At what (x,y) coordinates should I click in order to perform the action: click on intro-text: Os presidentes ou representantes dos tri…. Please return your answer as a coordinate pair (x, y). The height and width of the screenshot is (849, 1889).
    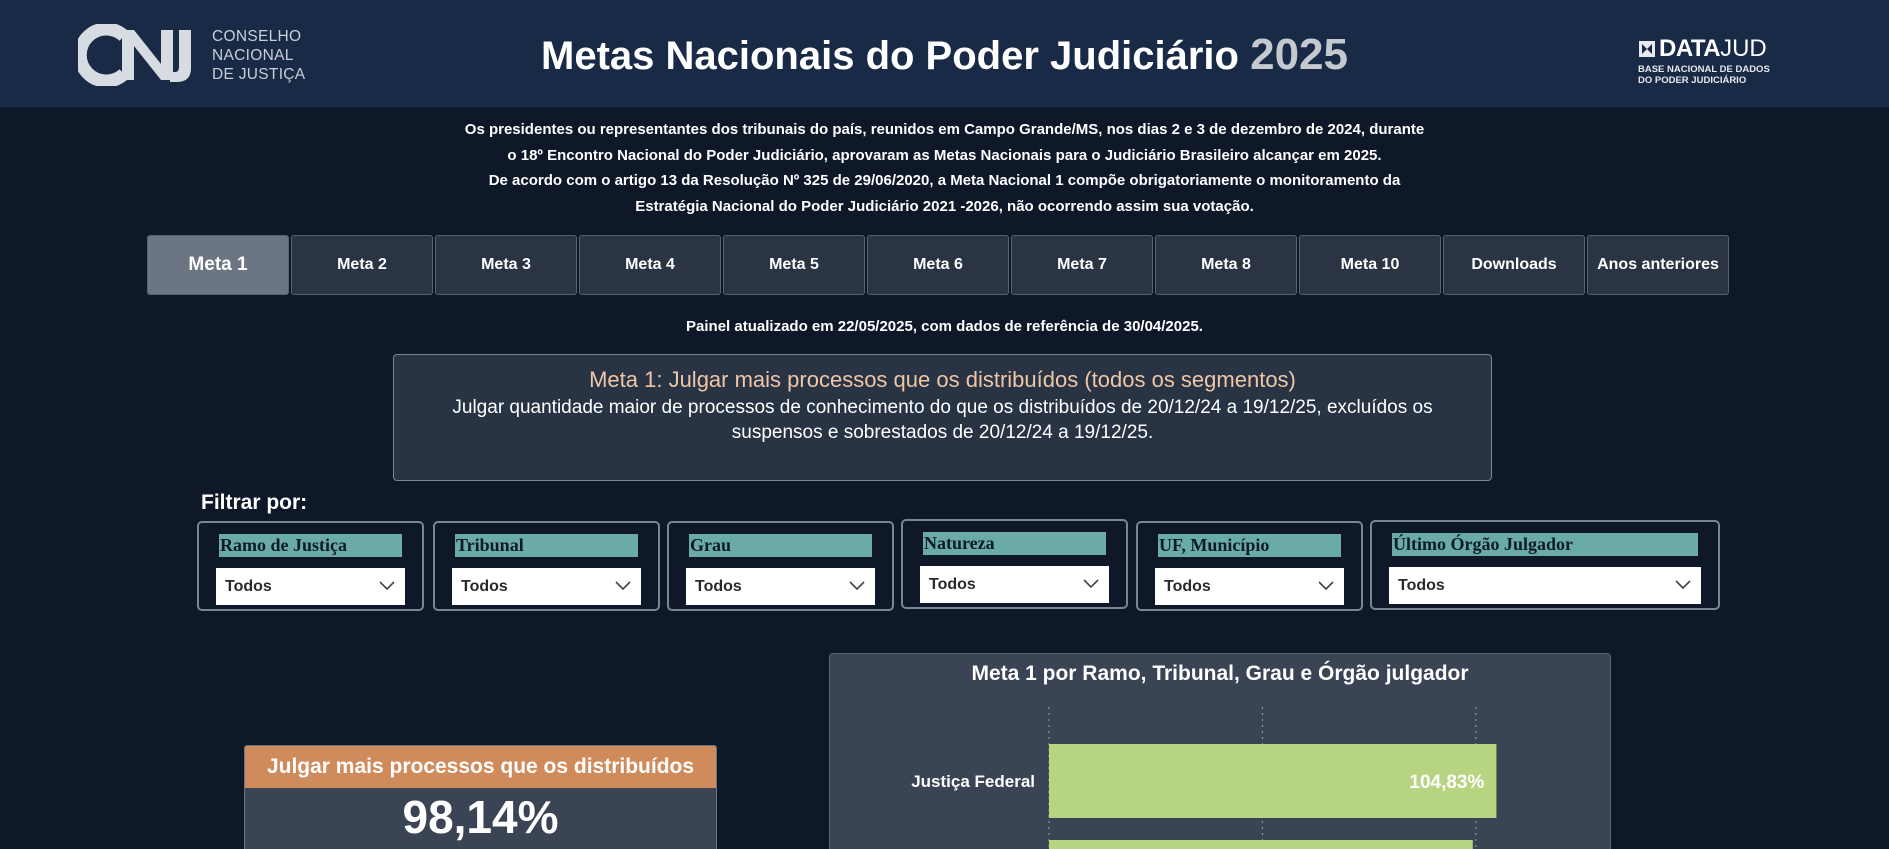
    Looking at the image, I should click on (944, 168).